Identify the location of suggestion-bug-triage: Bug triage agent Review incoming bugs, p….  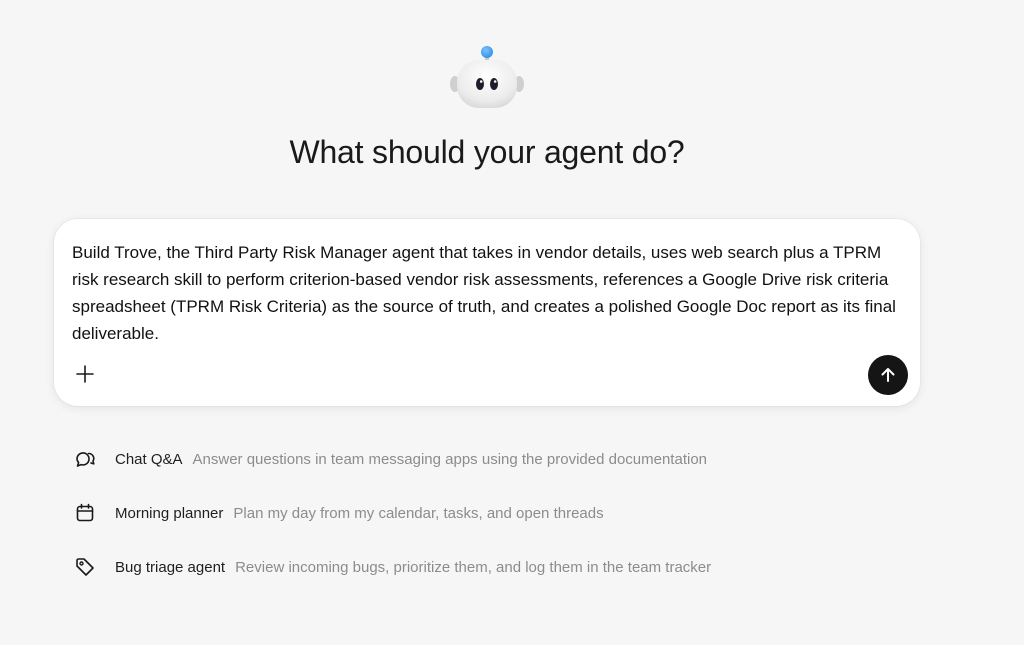
(504, 567).